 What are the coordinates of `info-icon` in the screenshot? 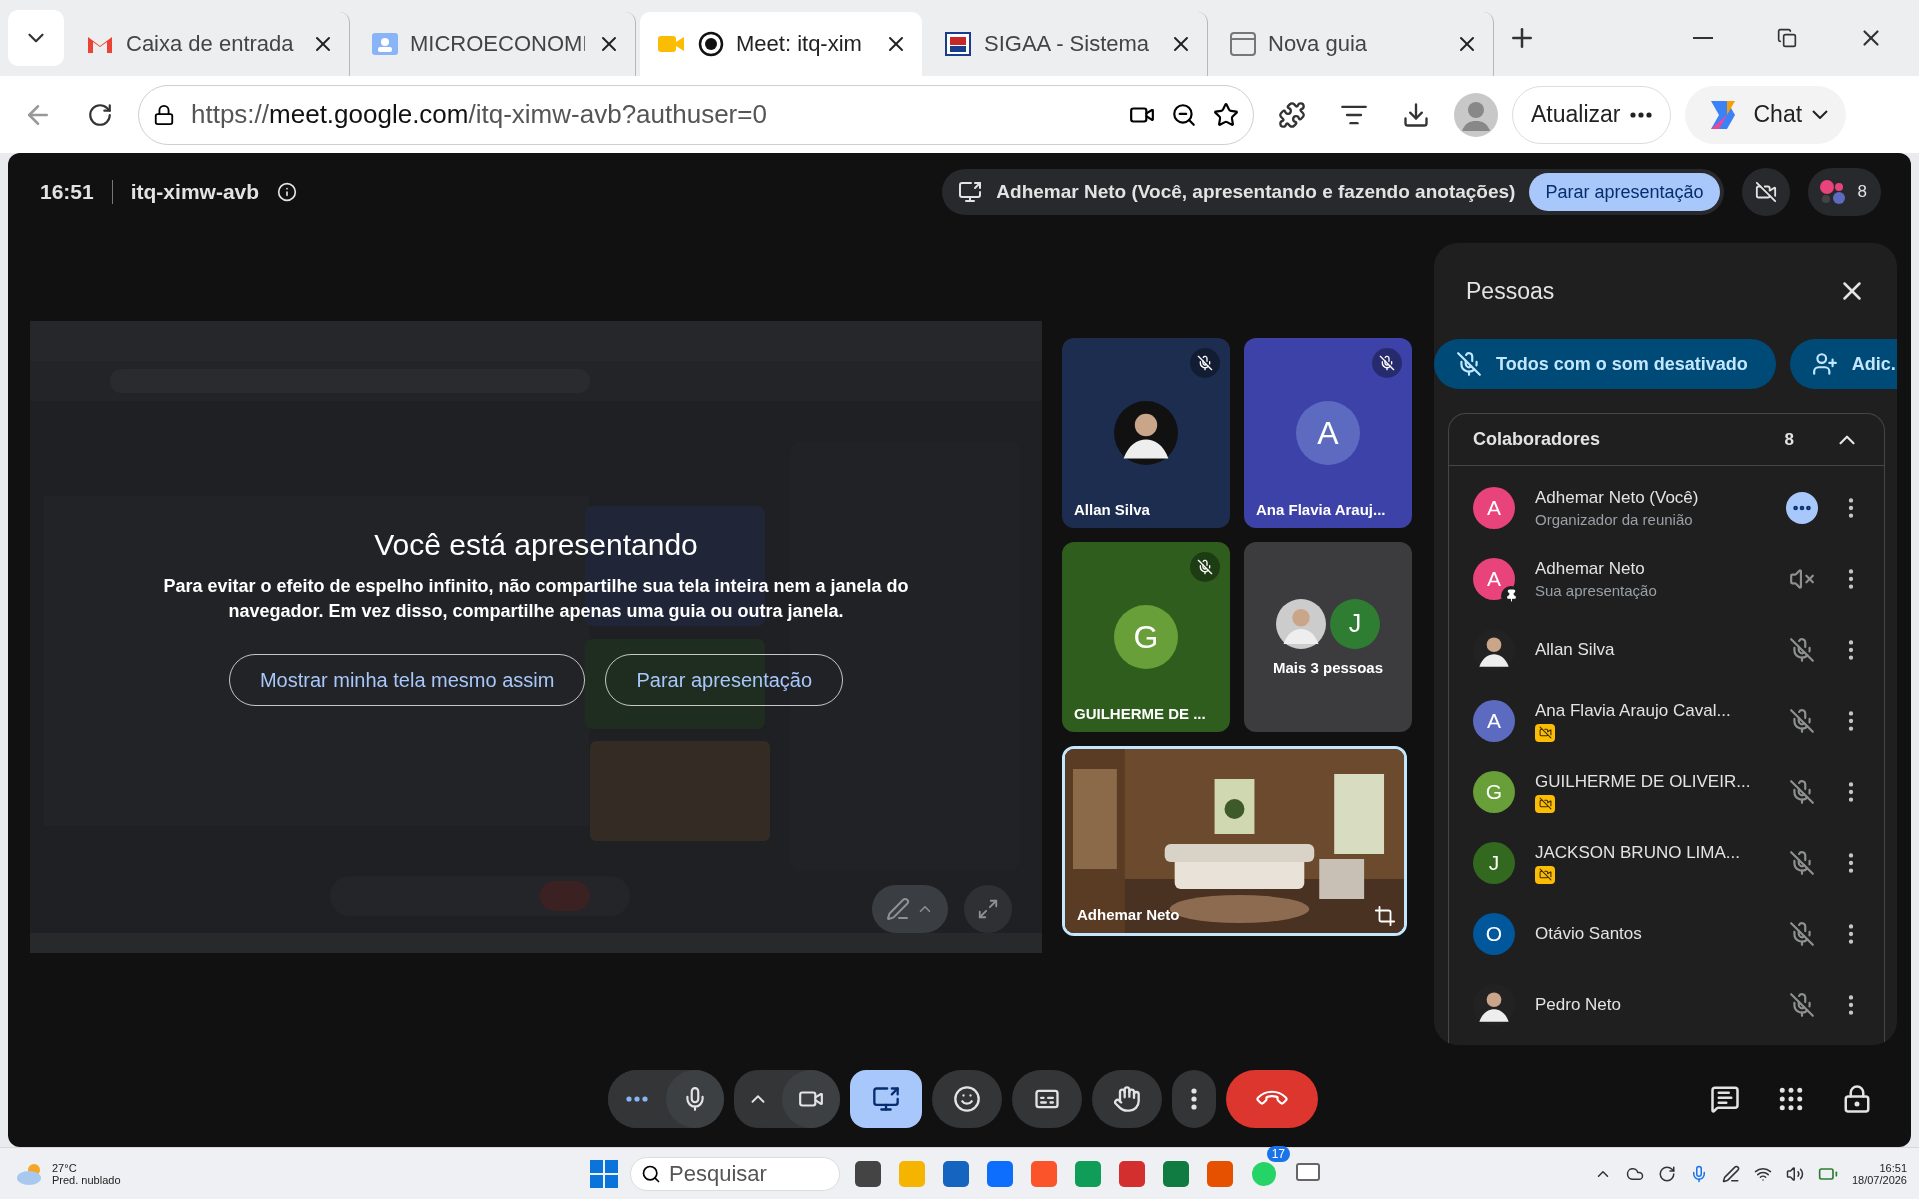 It's located at (287, 192).